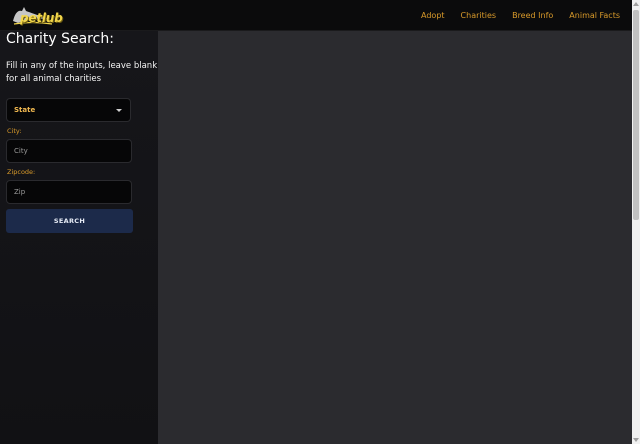 Image resolution: width=640 pixels, height=444 pixels. I want to click on page-title: Charity Search:, so click(60, 39).